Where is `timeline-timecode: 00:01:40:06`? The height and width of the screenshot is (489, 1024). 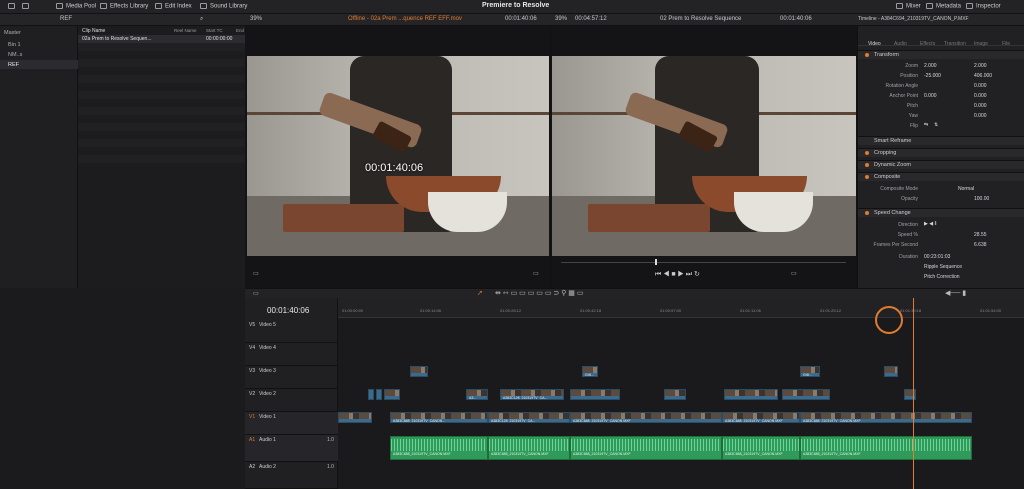
timeline-timecode: 00:01:40:06 is located at coordinates (288, 310).